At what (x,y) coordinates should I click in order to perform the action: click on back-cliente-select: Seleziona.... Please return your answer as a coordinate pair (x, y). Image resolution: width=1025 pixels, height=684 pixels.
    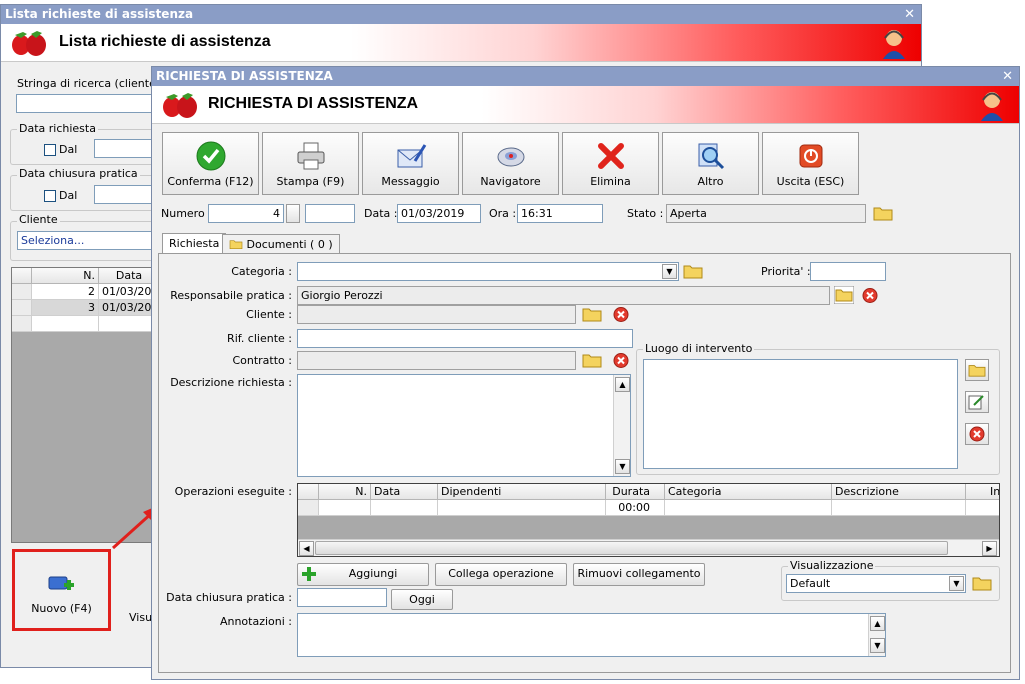
    Looking at the image, I should click on (86, 240).